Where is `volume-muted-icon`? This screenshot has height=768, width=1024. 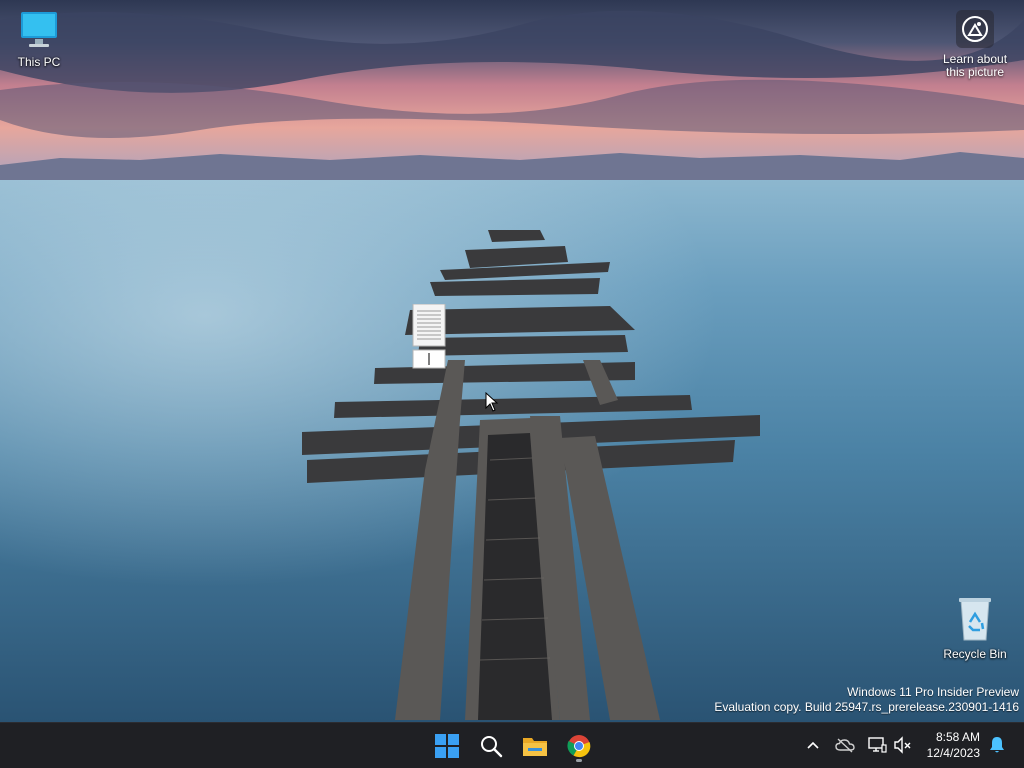 volume-muted-icon is located at coordinates (902, 745).